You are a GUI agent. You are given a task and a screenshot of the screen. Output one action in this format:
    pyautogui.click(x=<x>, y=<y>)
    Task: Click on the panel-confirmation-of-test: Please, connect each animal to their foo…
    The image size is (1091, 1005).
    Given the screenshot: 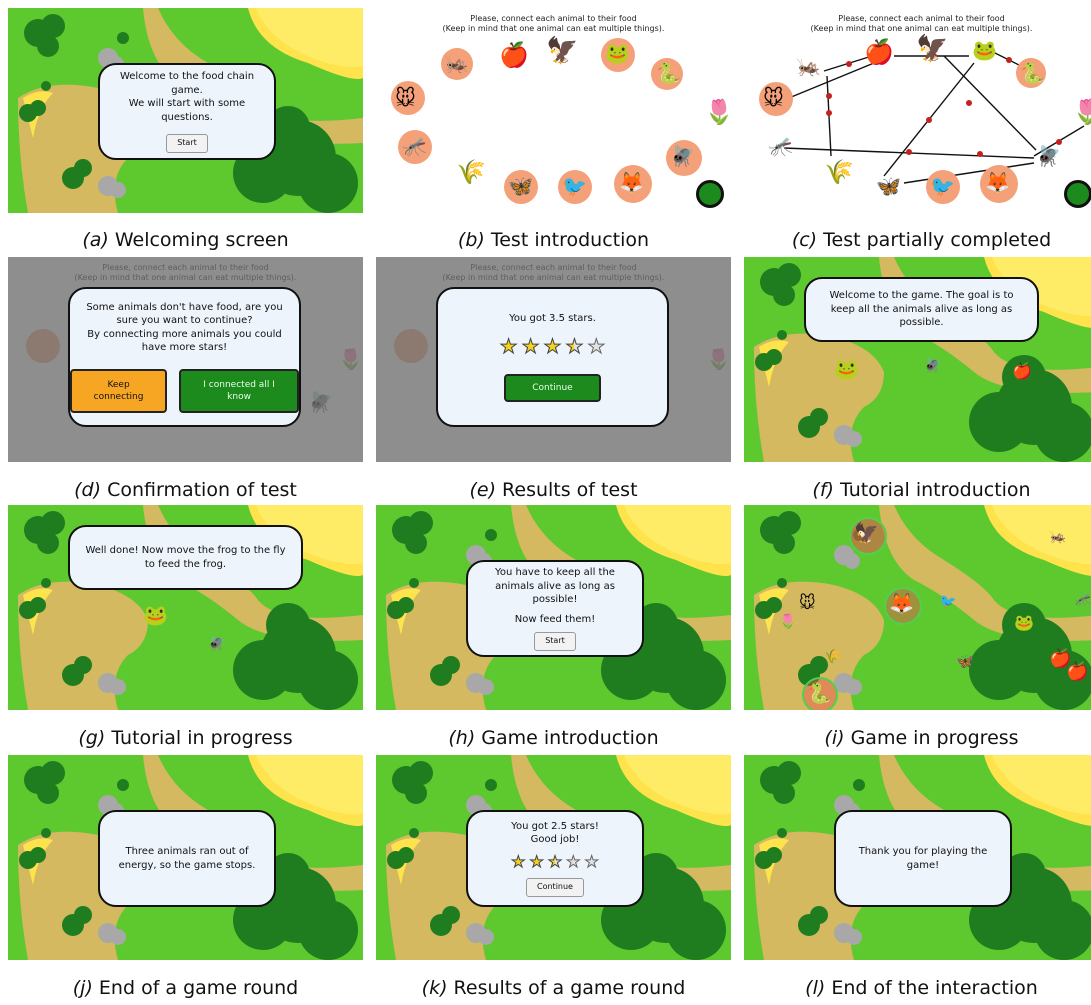 What is the action you would take?
    pyautogui.click(x=185, y=359)
    